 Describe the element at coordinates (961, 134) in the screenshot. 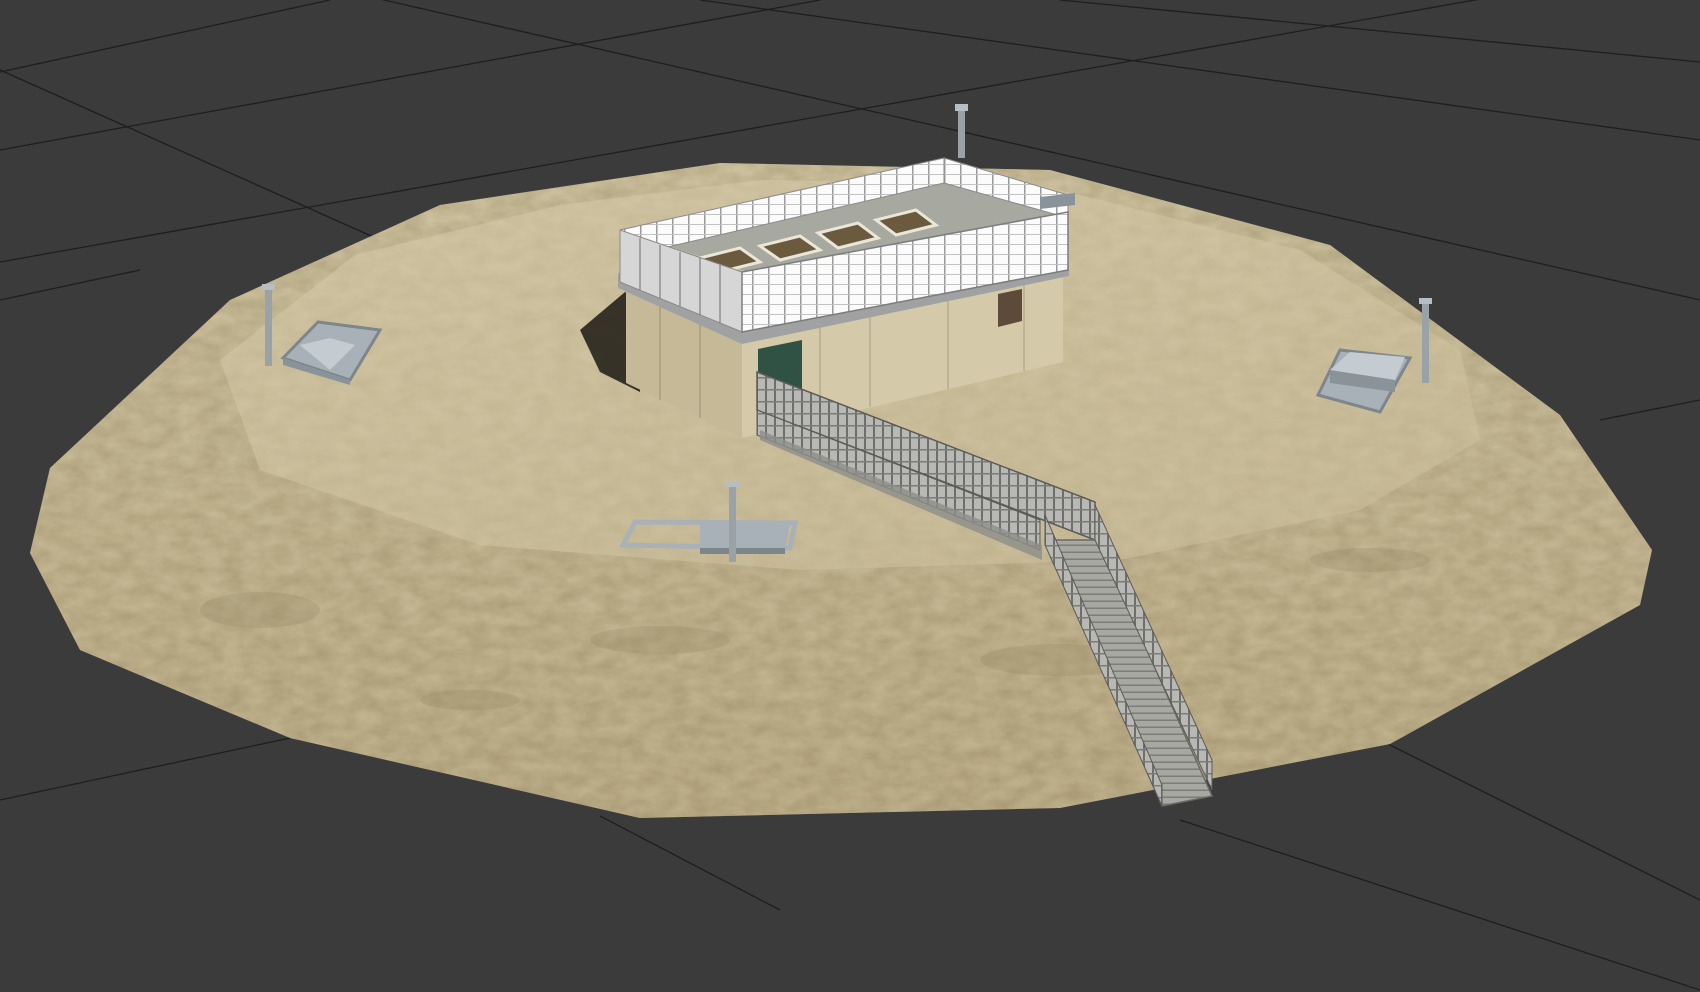

I see `roof-vent-pipe` at that location.